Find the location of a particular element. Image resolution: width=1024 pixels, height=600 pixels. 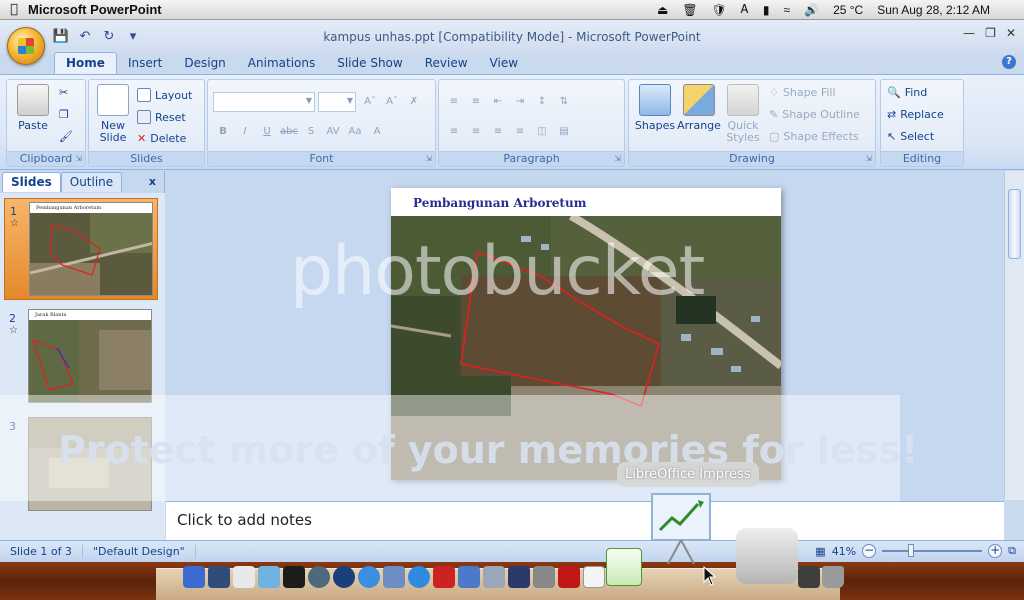

paste-button: Paste is located at coordinates (33, 108).